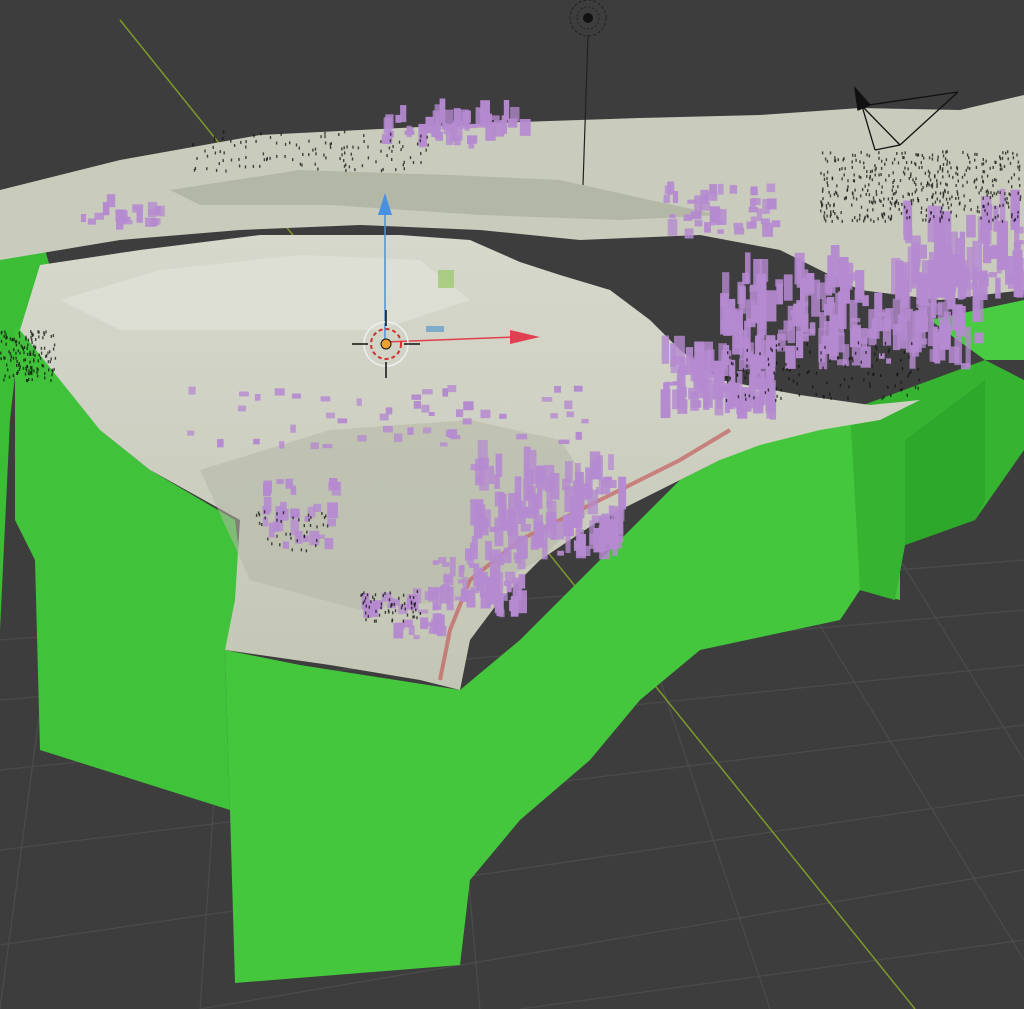  I want to click on plane-handle-xy, so click(435, 329).